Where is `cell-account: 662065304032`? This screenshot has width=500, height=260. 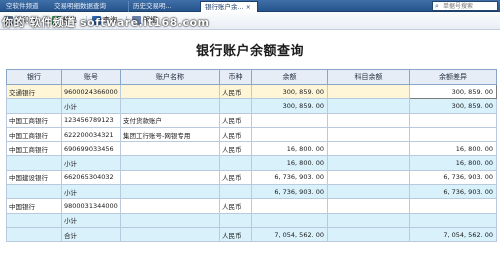
cell-account: 662065304032 is located at coordinates (91, 177).